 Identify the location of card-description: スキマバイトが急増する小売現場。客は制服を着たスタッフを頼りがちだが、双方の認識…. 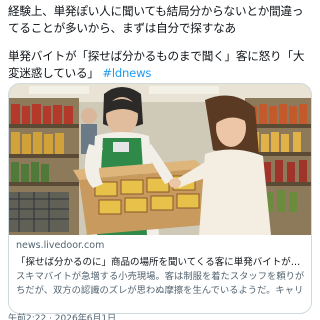
(160, 283).